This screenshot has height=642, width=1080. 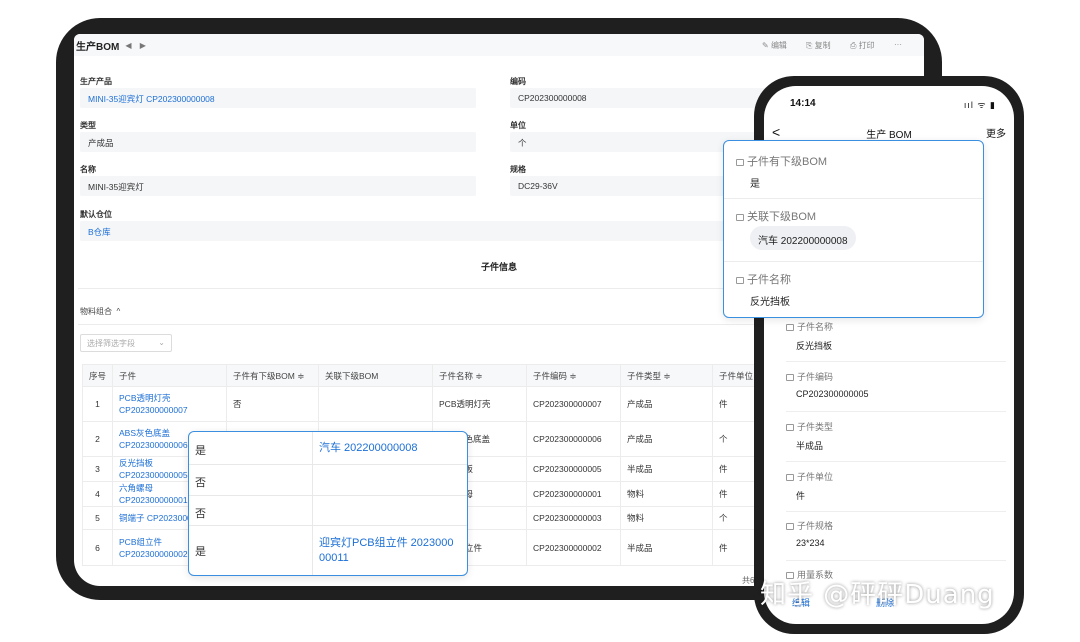 I want to click on col-header: 关联下级BOM, so click(x=376, y=375).